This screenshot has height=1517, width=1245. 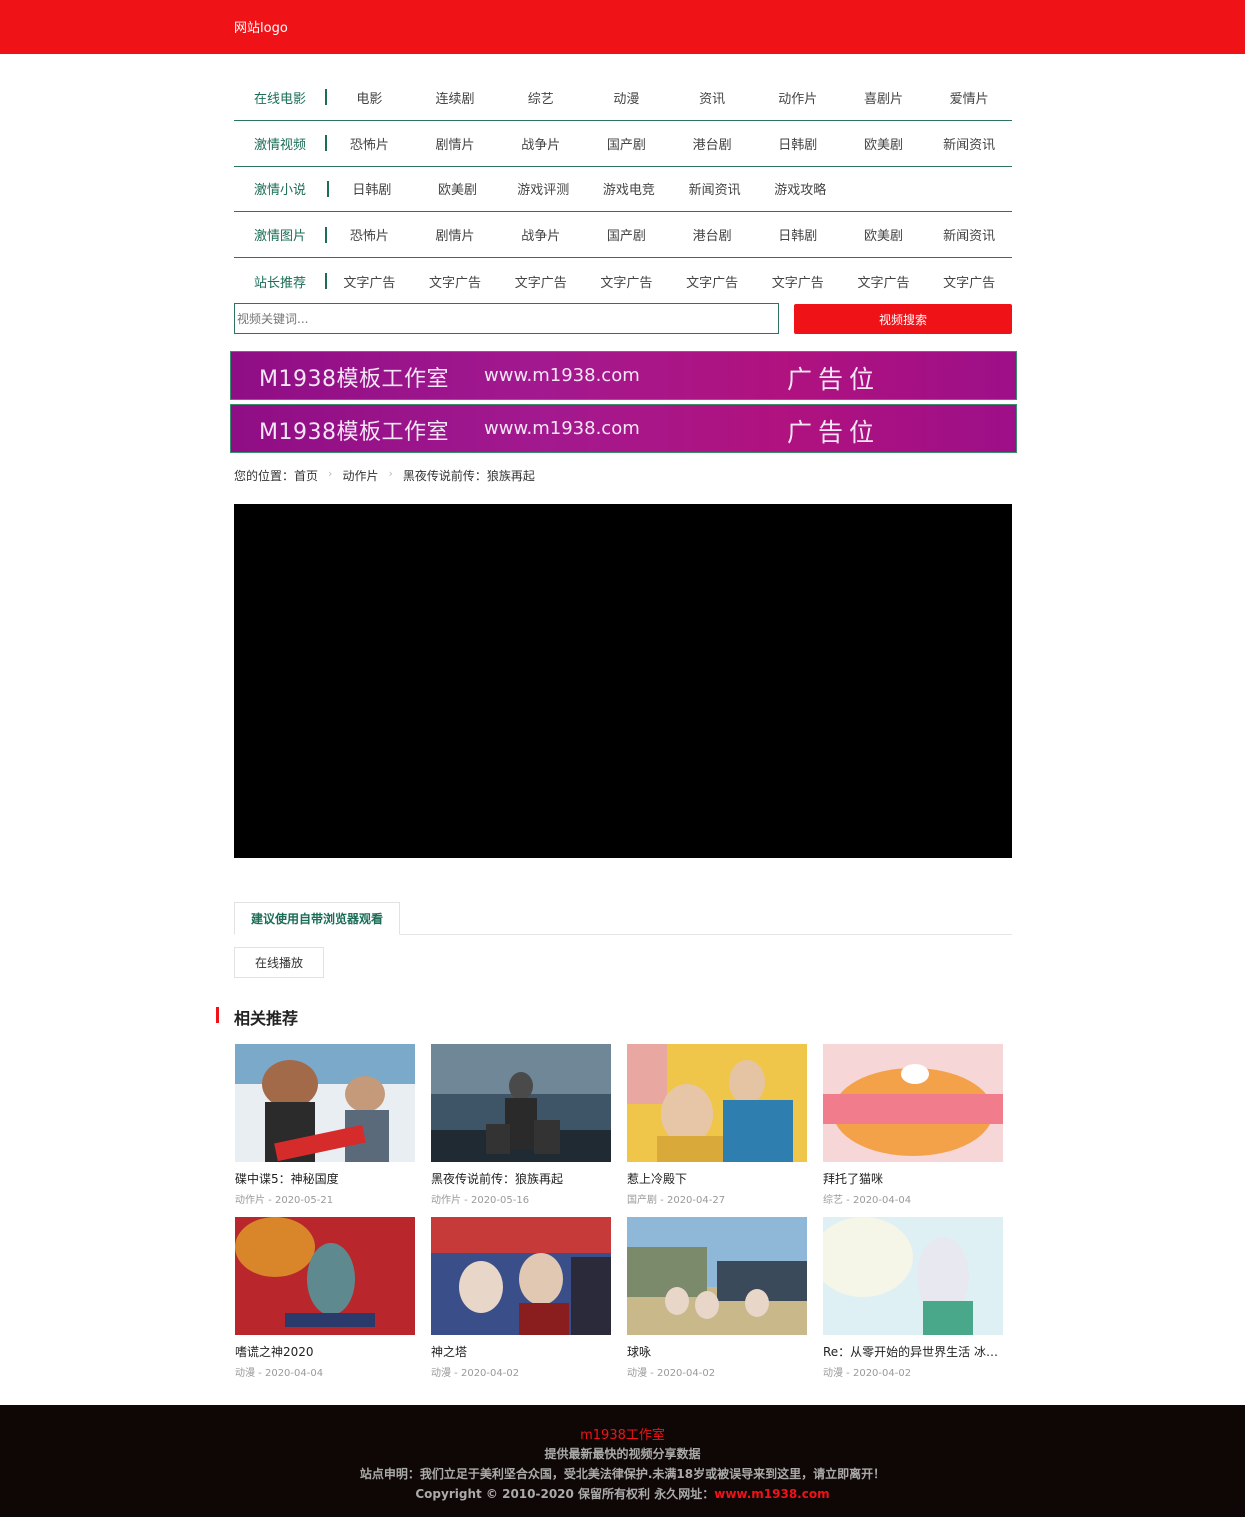 What do you see at coordinates (521, 1351) in the screenshot?
I see `video-title: 神之塔` at bounding box center [521, 1351].